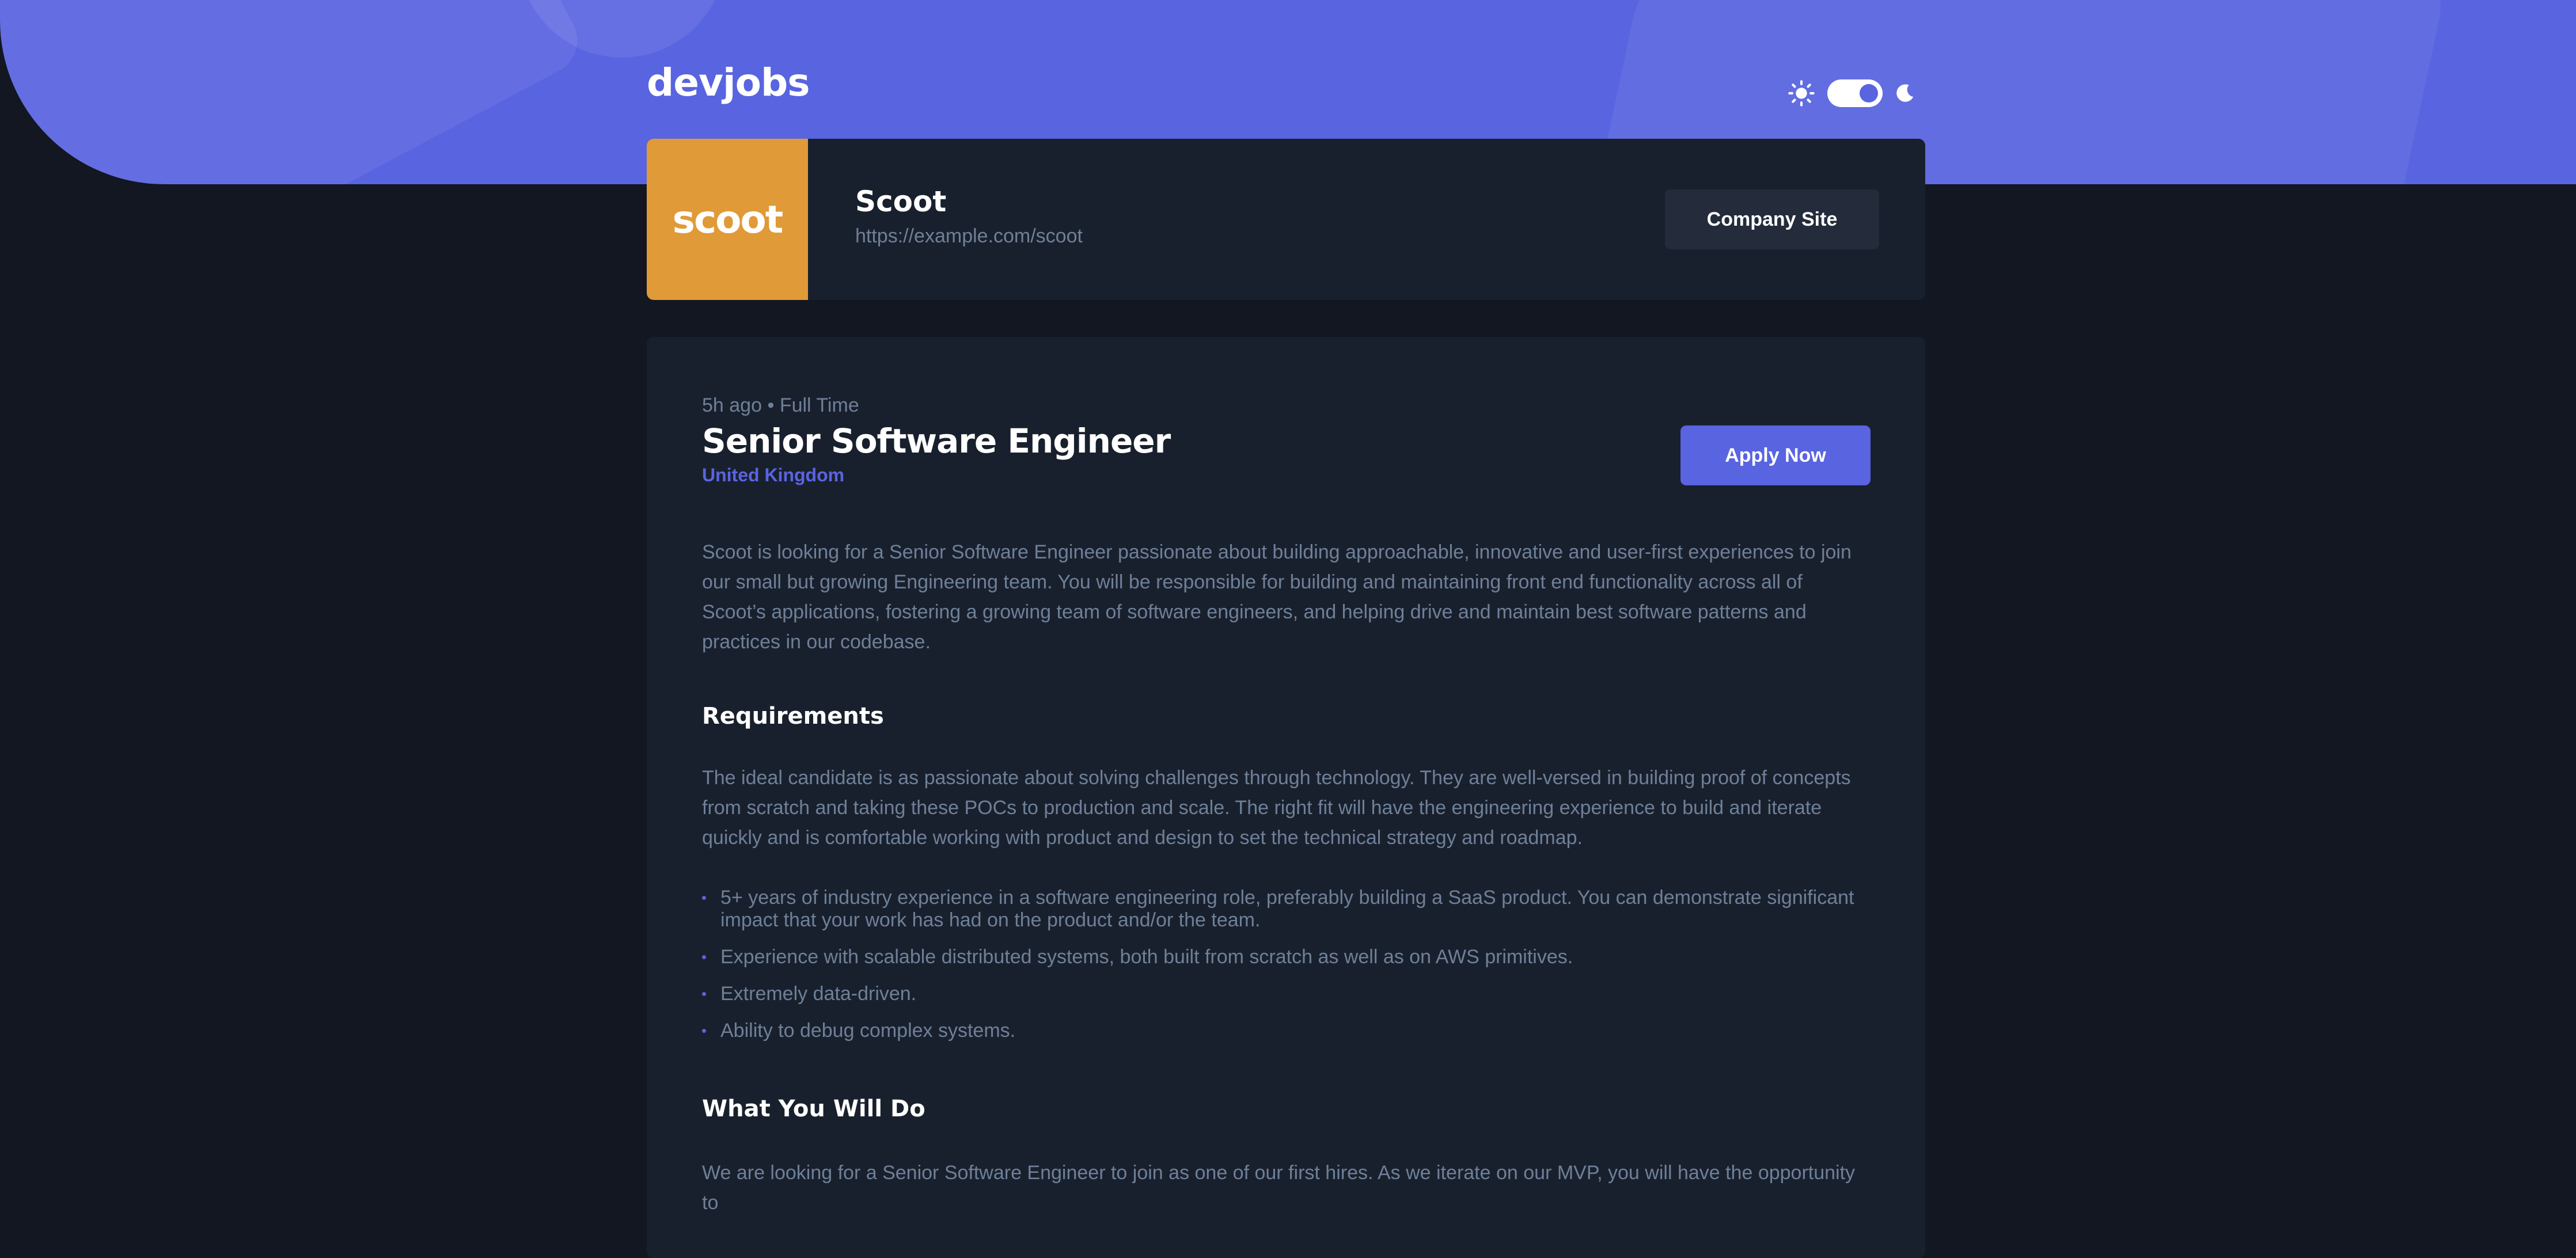 The width and height of the screenshot is (2576, 1258). Describe the element at coordinates (1772, 219) in the screenshot. I see `company-site-button: Company Site` at that location.